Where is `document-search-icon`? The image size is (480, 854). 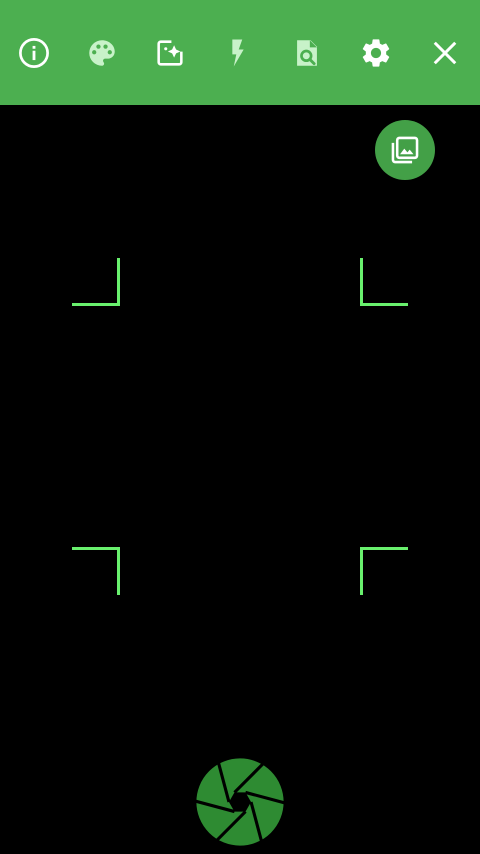 document-search-icon is located at coordinates (307, 53).